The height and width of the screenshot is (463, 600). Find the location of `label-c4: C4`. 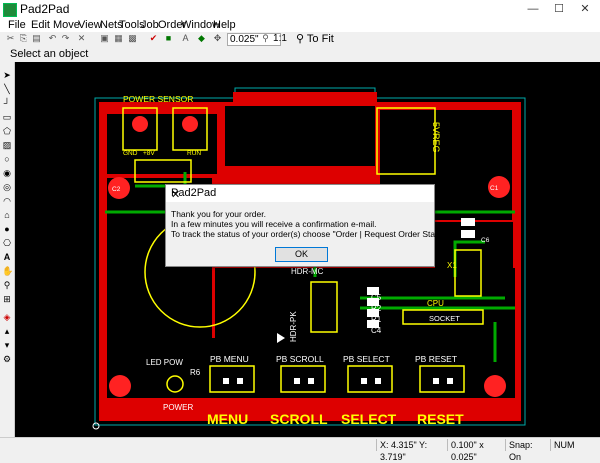

label-c4: C4 is located at coordinates (376, 330).